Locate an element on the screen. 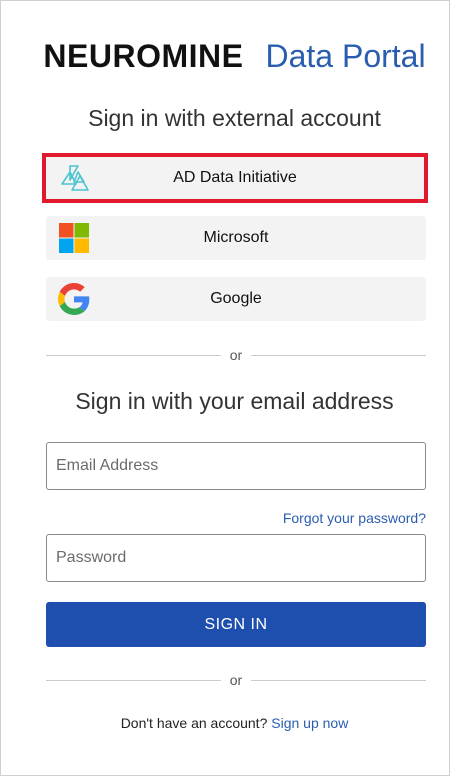 The width and height of the screenshot is (469, 777). ad-data-initiative-label: AD Data Initiative is located at coordinates (235, 177).